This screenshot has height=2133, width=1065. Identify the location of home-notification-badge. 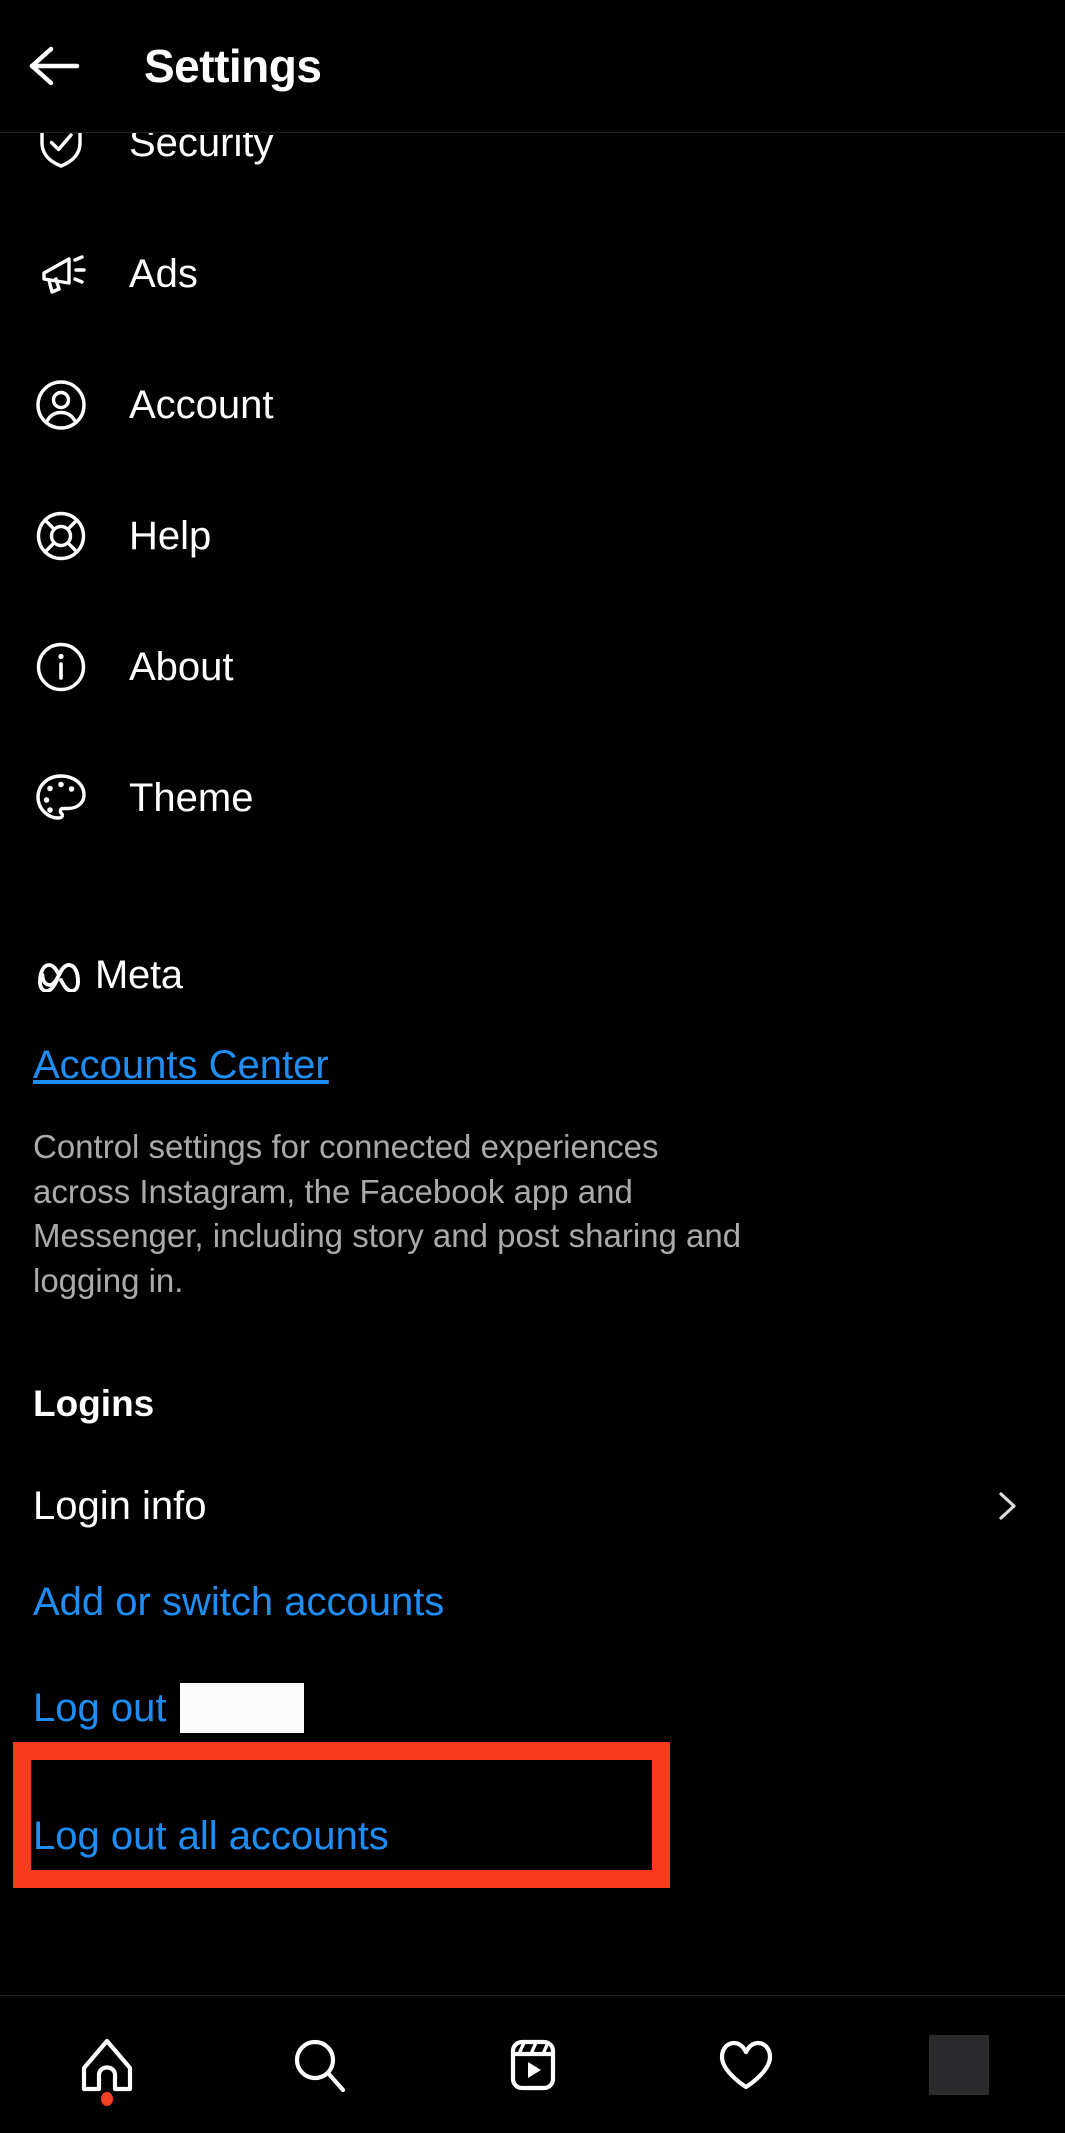
(106, 2098).